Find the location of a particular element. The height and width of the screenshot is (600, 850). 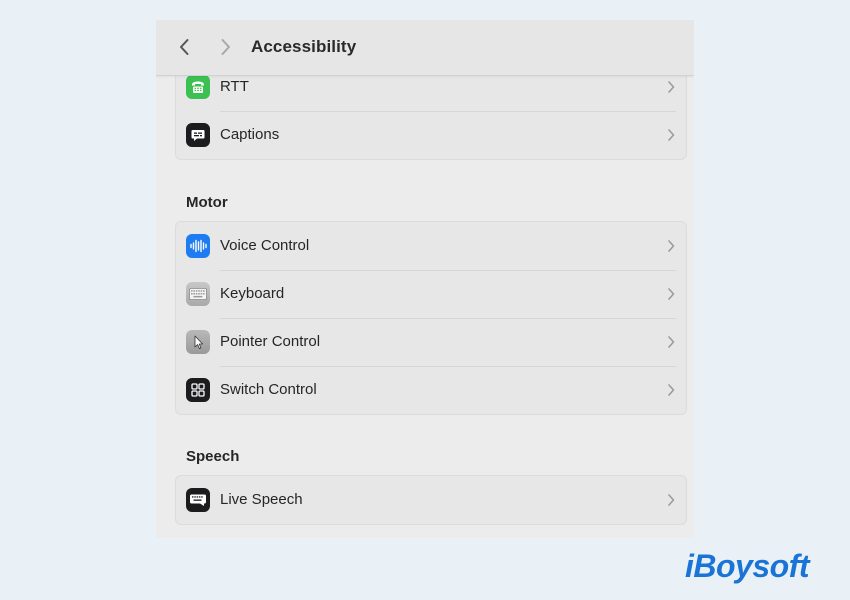

hearing-group: RTT Captions is located at coordinates (431, 118).